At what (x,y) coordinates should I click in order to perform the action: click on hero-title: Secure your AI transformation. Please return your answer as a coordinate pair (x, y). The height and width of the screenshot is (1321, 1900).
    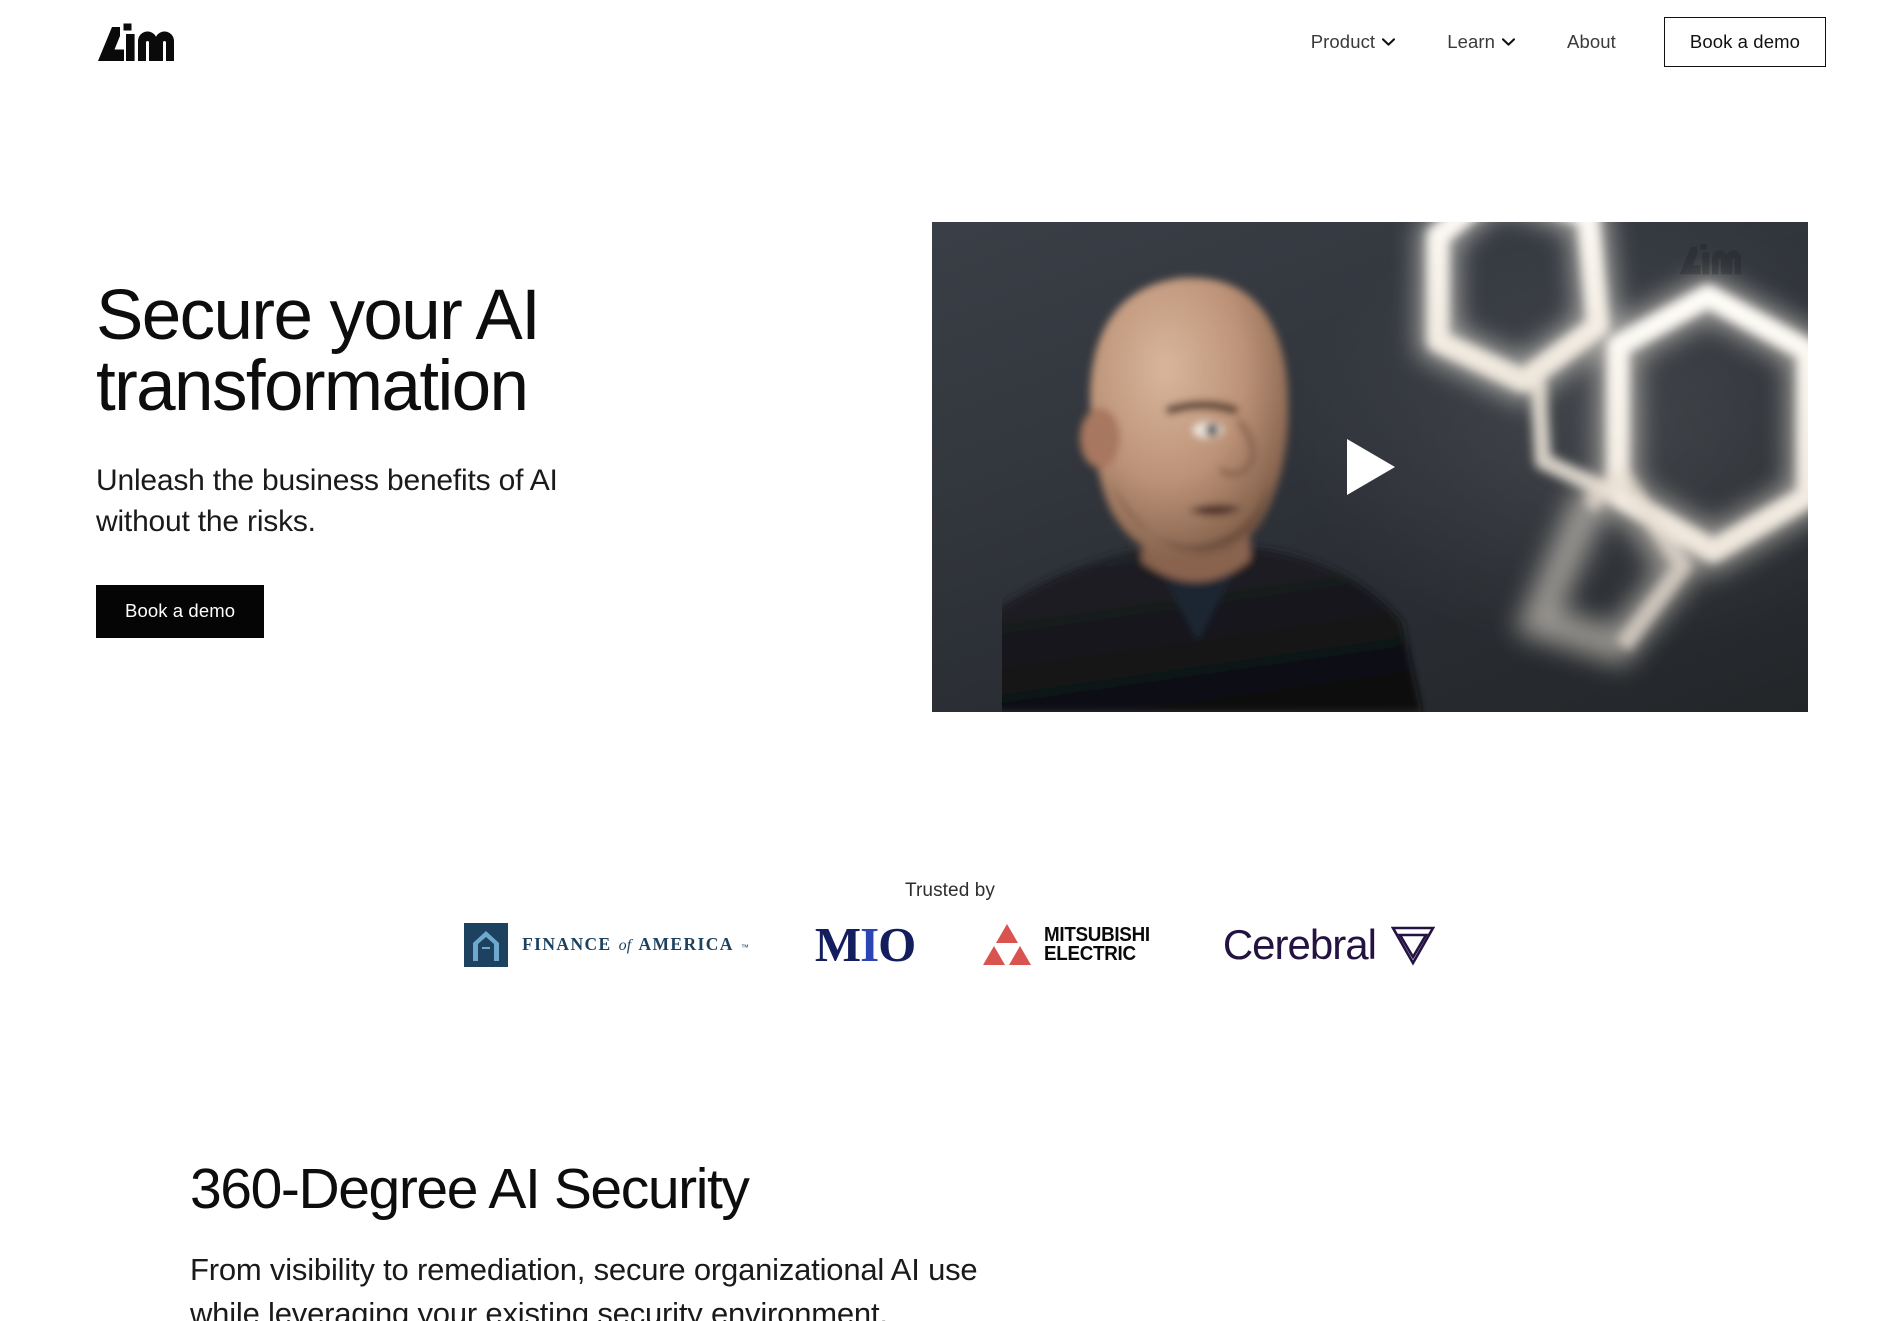
    Looking at the image, I should click on (318, 351).